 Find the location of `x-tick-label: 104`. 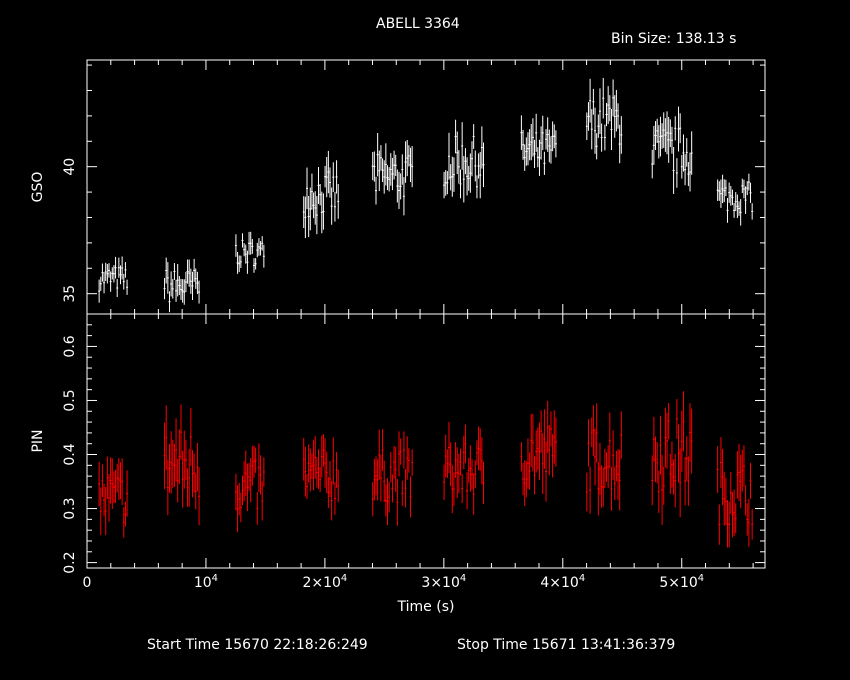

x-tick-label: 104 is located at coordinates (206, 582).